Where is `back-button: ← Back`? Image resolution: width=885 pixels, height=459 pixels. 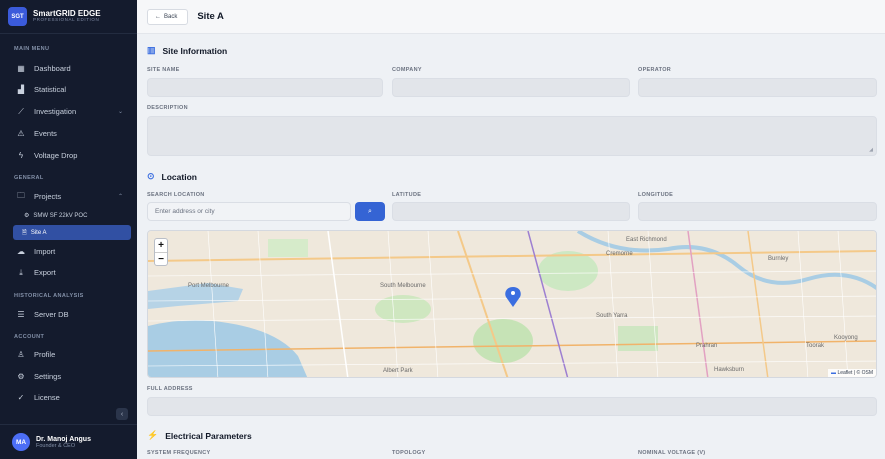
back-button: ← Back is located at coordinates (168, 16).